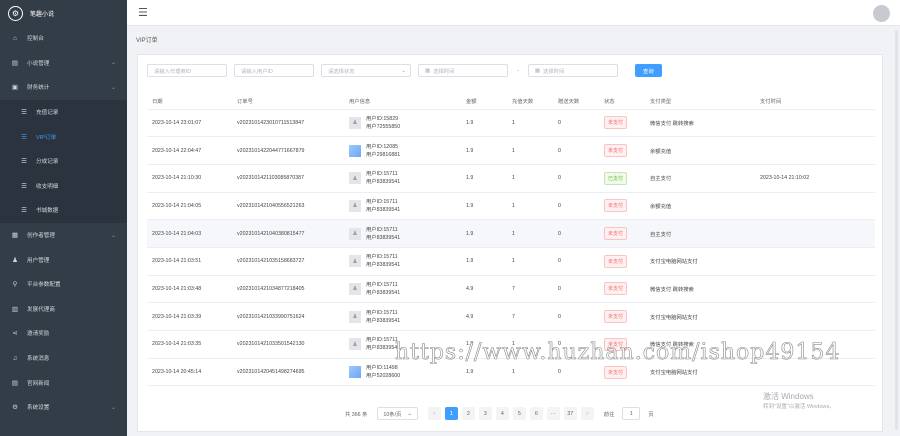 This screenshot has width=900, height=436. I want to click on sidebar-item: ▤ 小说管理 ⌄, so click(63, 63).